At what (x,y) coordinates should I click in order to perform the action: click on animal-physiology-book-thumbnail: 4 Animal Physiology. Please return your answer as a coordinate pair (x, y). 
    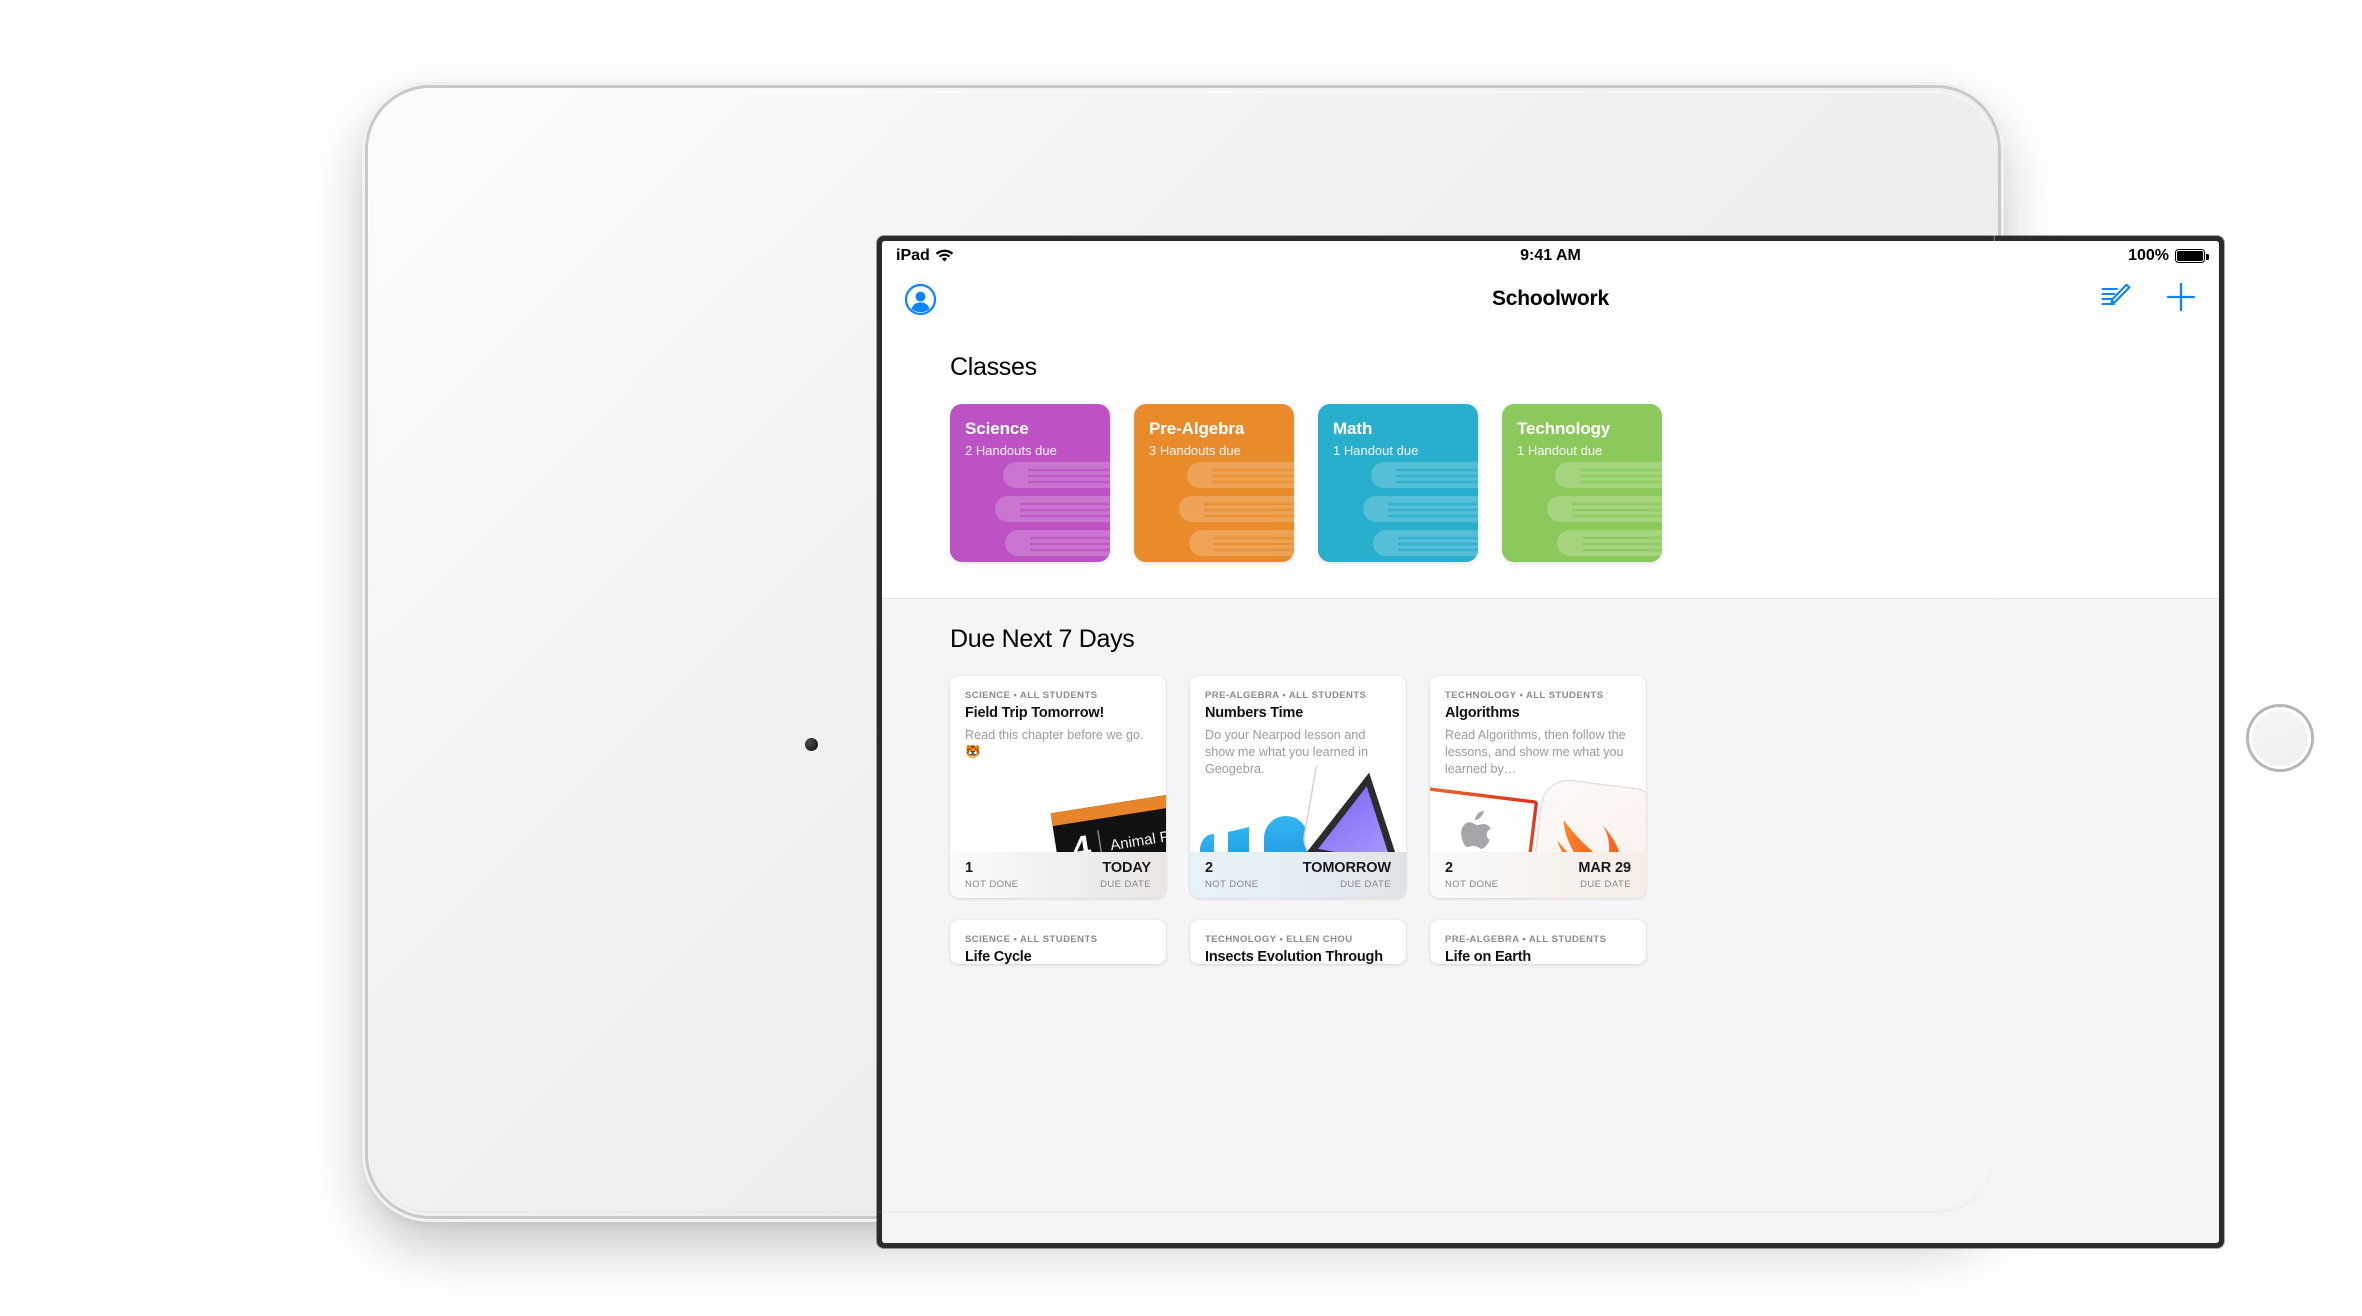
    Looking at the image, I should click on (1058, 803).